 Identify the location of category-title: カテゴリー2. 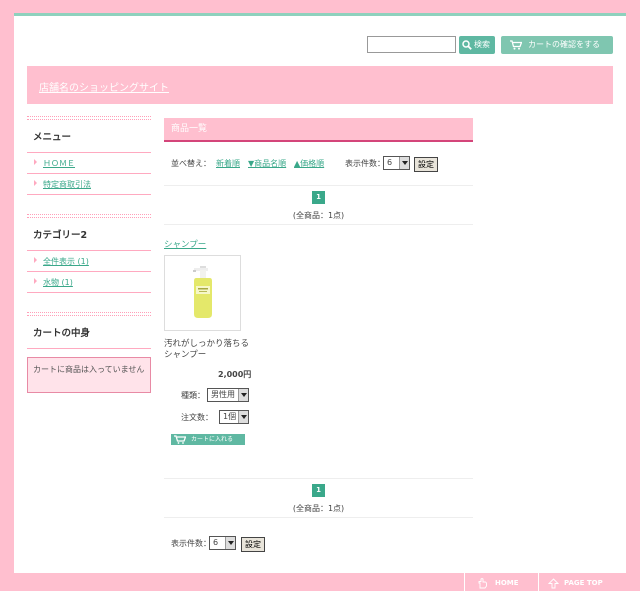
(89, 234).